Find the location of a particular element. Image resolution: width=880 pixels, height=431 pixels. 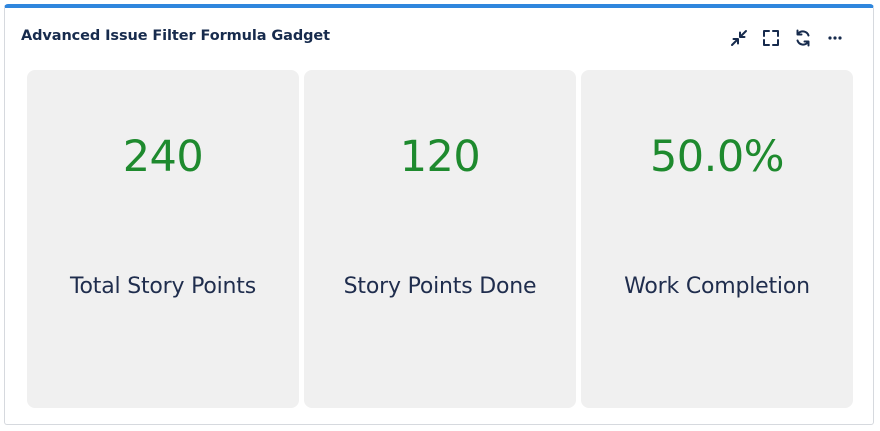

refresh-icon is located at coordinates (803, 38).